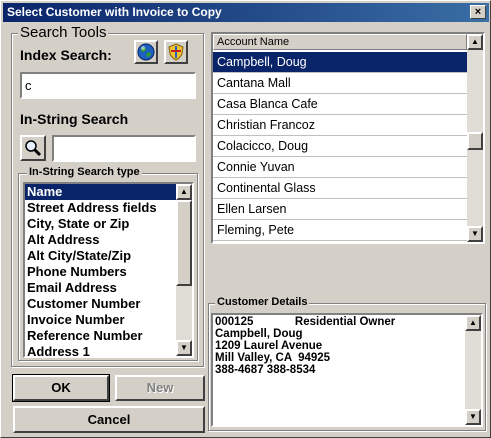 This screenshot has height=438, width=491. I want to click on account-list-header: Account Name, so click(340, 42).